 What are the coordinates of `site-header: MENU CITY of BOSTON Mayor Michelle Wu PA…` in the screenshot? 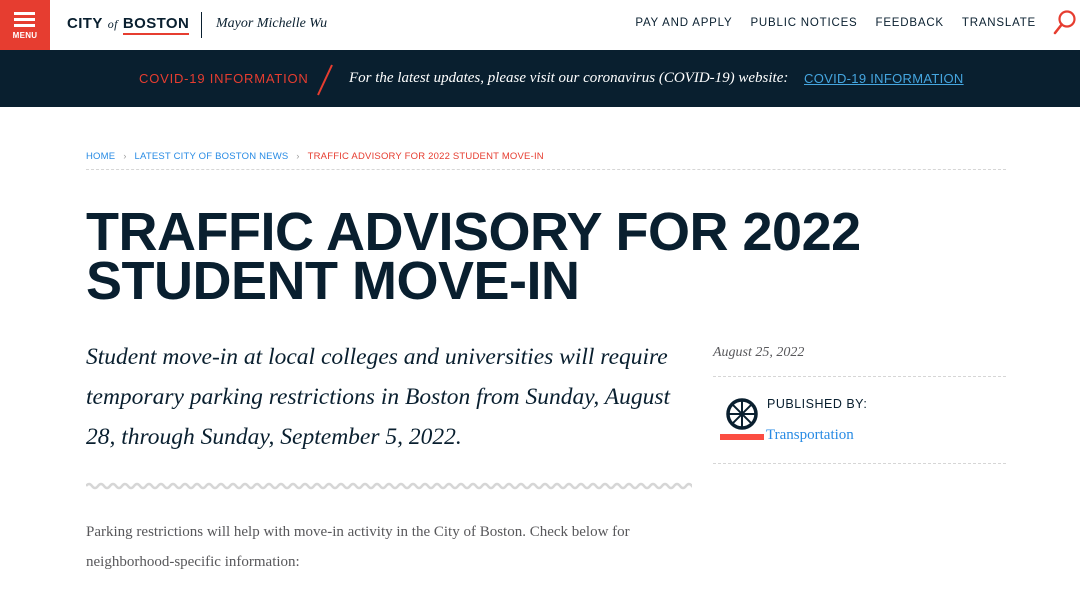 It's located at (540, 25).